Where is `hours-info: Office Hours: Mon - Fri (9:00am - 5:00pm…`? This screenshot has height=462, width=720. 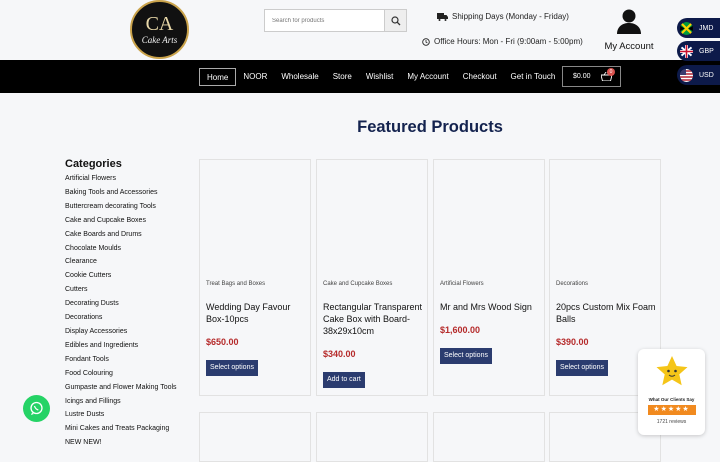 hours-info: Office Hours: Mon - Fri (9:00am - 5:00pm… is located at coordinates (502, 41).